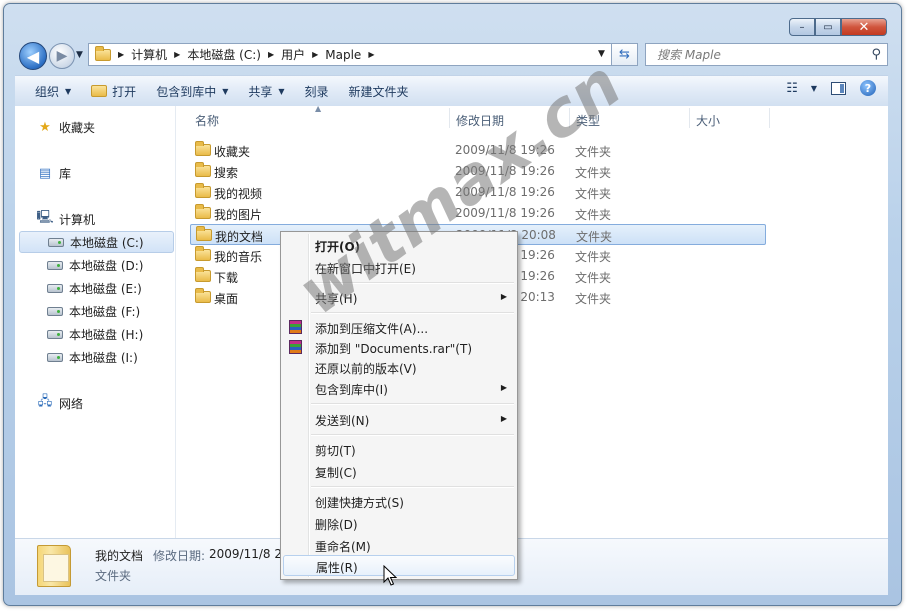 This screenshot has width=907, height=611. What do you see at coordinates (379, 91) in the screenshot?
I see `new-folder-button: 新建文件夹` at bounding box center [379, 91].